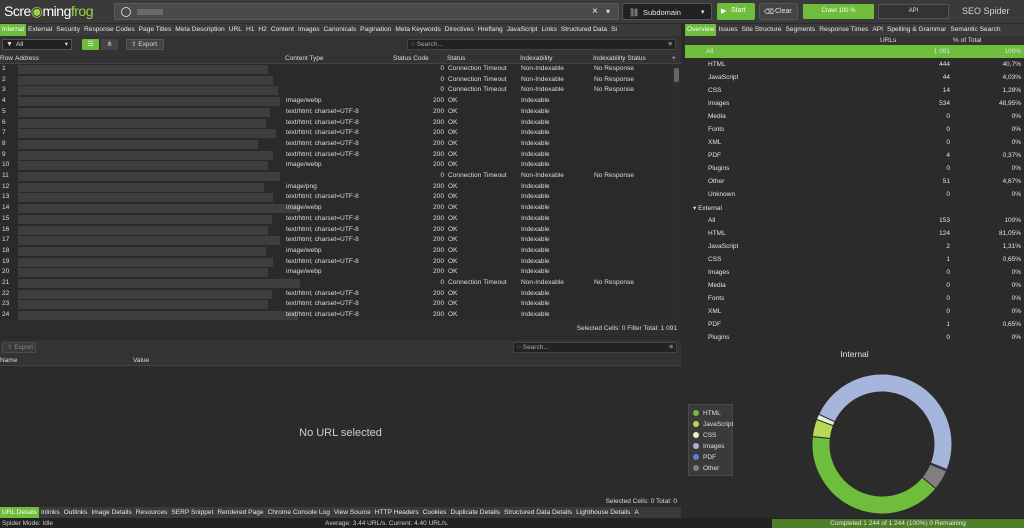 The height and width of the screenshot is (528, 1024). I want to click on table-row: 15 text/html; charset=UTF-8 200 OK Indexable, so click(336, 219).